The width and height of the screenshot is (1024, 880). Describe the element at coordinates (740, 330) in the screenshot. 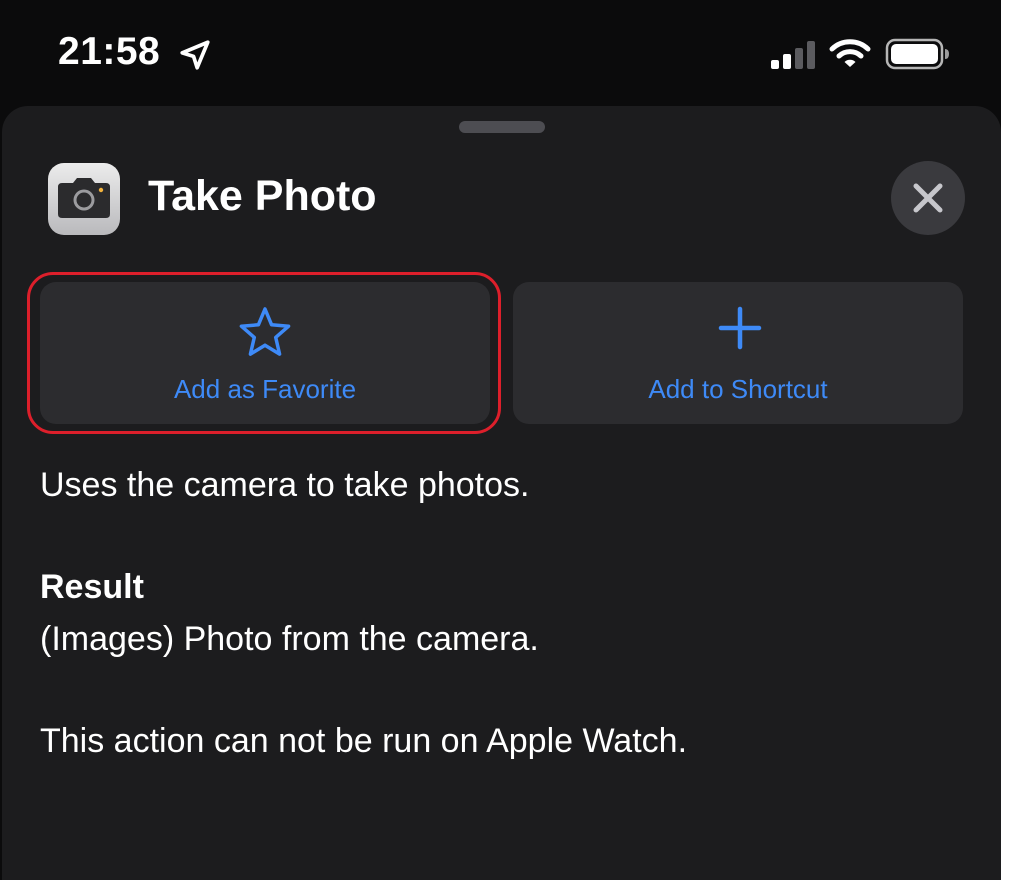

I see `plus-icon` at that location.